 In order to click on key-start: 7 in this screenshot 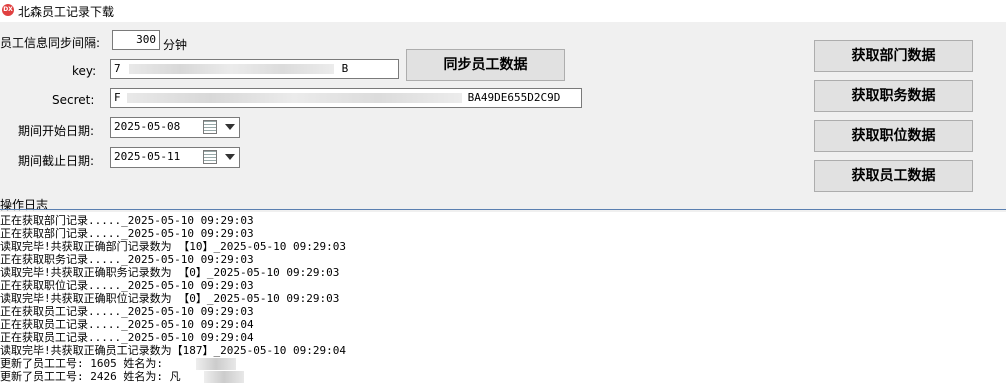, I will do `click(117, 68)`.